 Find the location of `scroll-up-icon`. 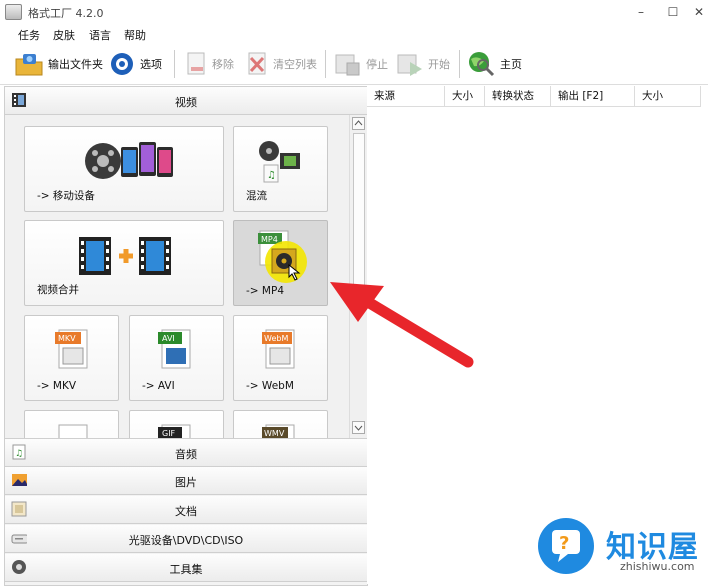

scroll-up-icon is located at coordinates (358, 123).